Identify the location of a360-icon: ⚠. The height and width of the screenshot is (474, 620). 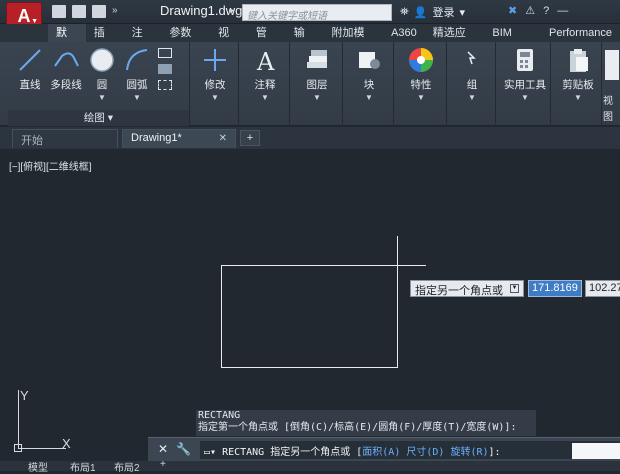
(530, 10).